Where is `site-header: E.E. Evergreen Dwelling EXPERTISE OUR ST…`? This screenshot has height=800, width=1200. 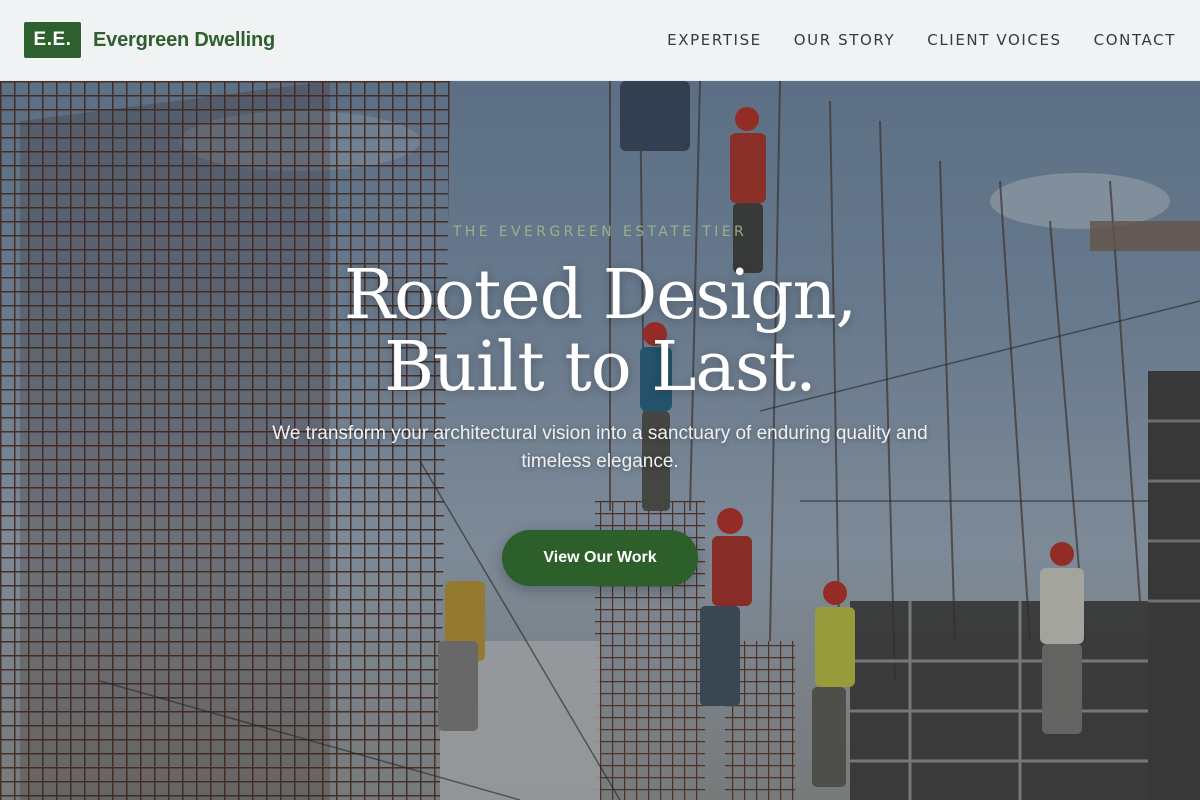
site-header: E.E. Evergreen Dwelling EXPERTISE OUR ST… is located at coordinates (600, 40).